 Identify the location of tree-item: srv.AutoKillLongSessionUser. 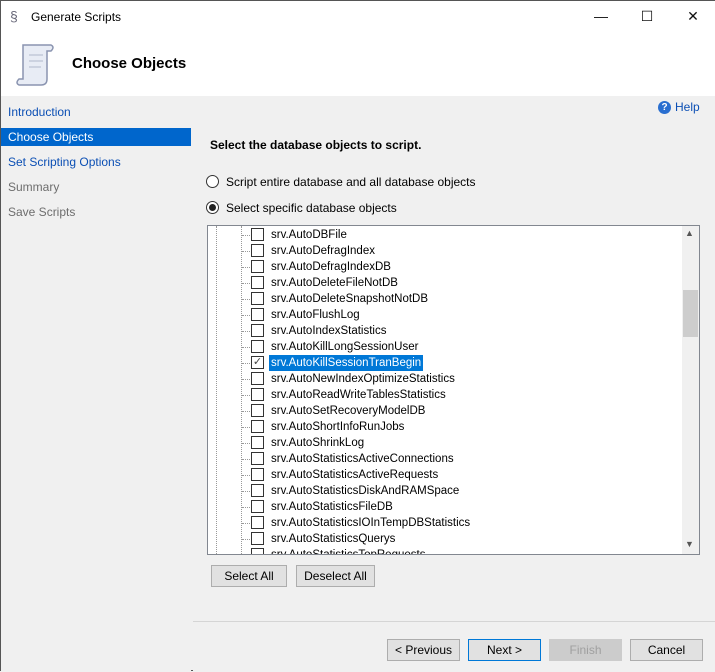
(443, 347).